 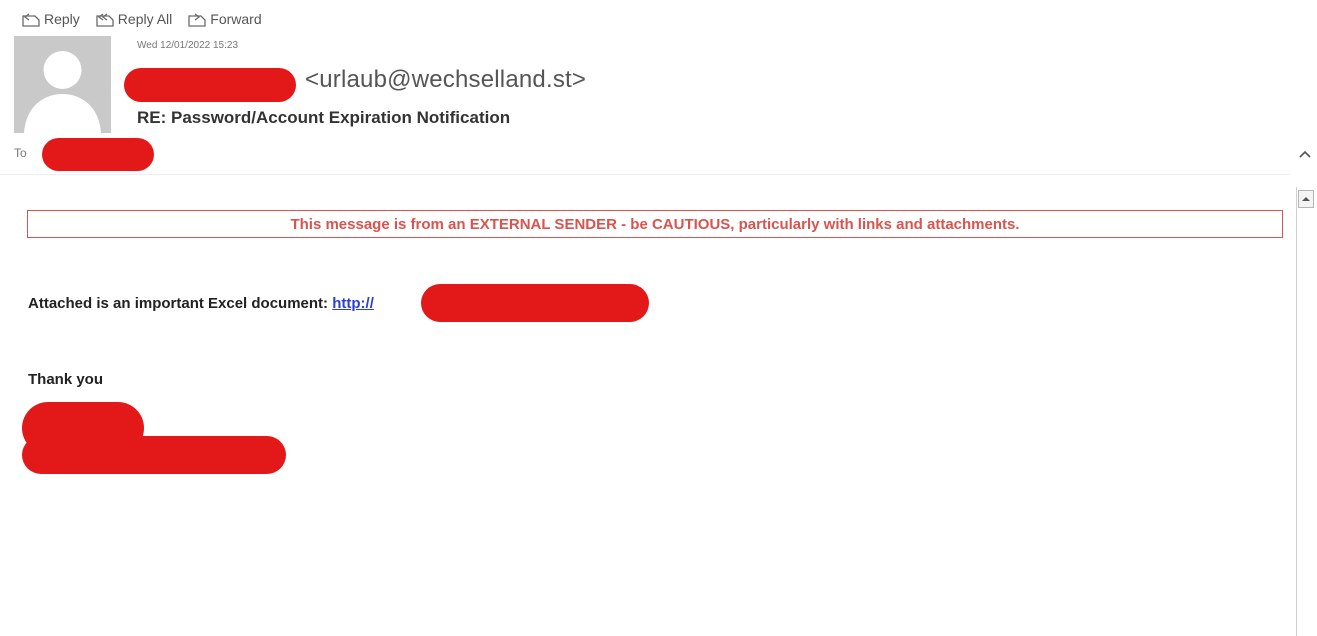 I want to click on reply-label: Reply, so click(x=62, y=19).